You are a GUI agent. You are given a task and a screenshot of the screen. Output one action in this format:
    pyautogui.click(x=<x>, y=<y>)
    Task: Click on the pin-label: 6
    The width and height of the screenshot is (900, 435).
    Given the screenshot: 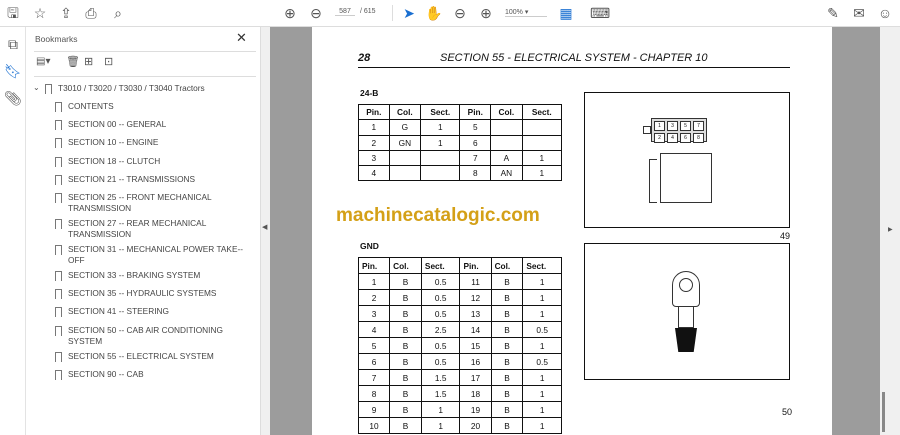 What is the action you would take?
    pyautogui.click(x=685, y=138)
    